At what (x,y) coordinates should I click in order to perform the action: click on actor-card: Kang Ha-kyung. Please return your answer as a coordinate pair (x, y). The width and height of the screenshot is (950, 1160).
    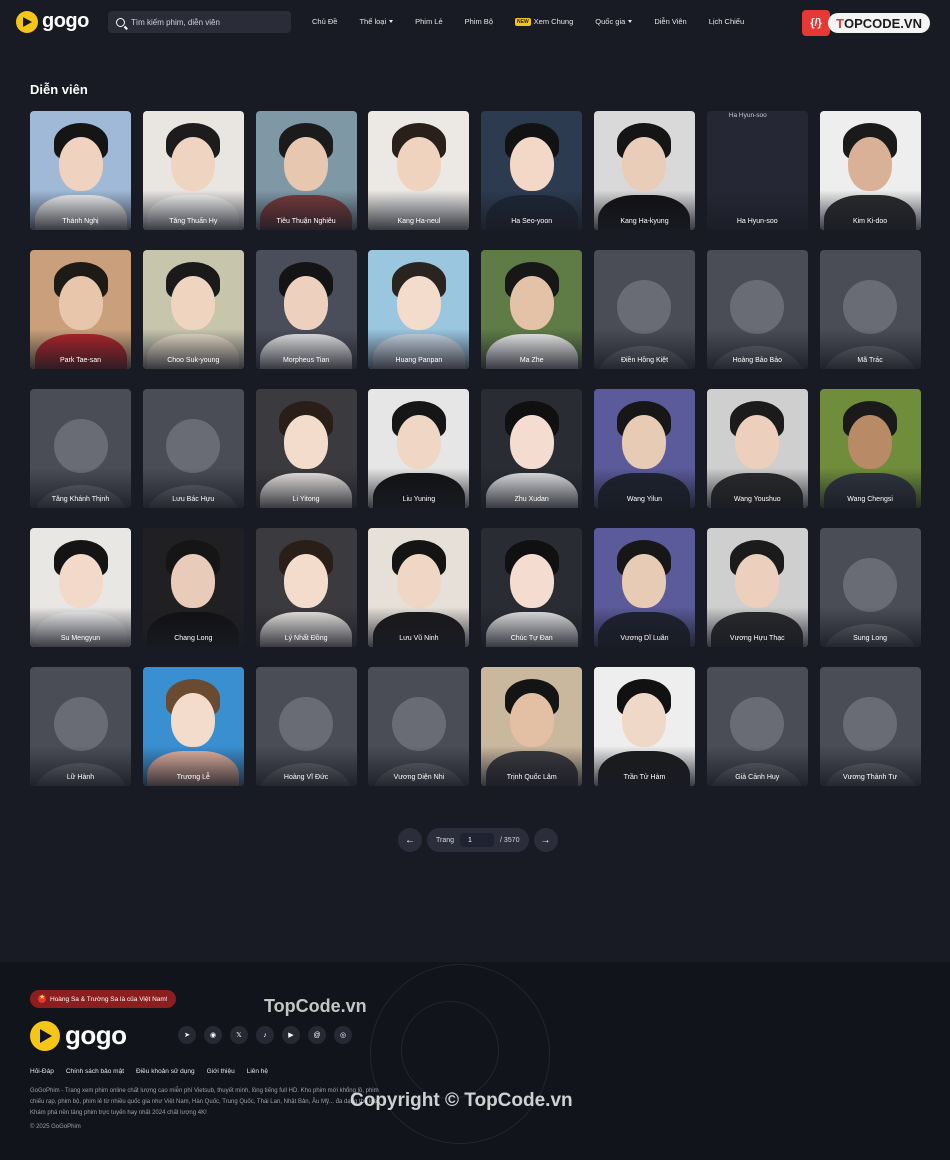
    Looking at the image, I should click on (644, 170).